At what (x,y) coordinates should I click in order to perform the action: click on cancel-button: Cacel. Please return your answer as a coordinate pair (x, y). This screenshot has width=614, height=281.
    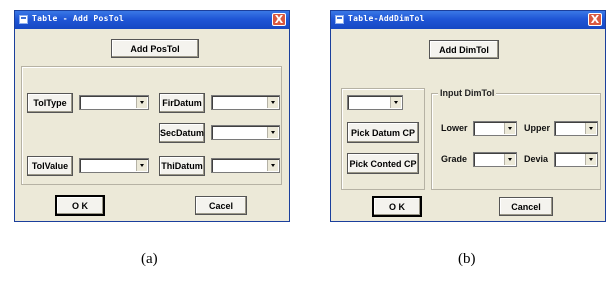
    Looking at the image, I should click on (221, 205).